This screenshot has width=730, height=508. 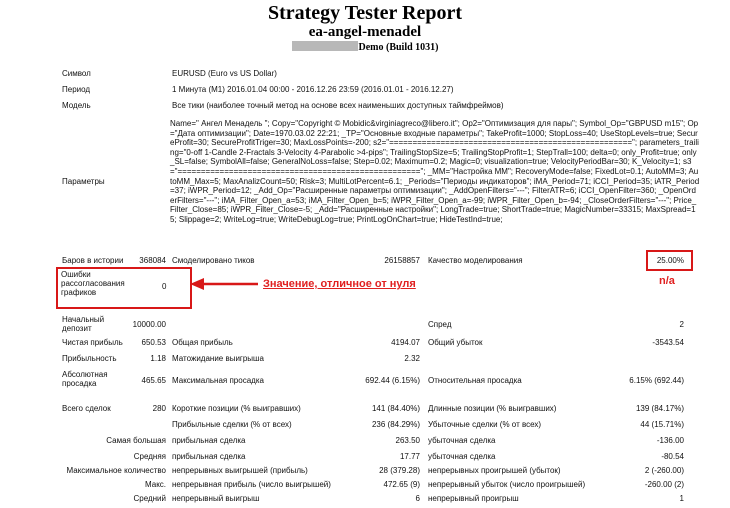 I want to click on max-cons-losses-label: непрерывных проигрышей (убыток), so click(x=494, y=470).